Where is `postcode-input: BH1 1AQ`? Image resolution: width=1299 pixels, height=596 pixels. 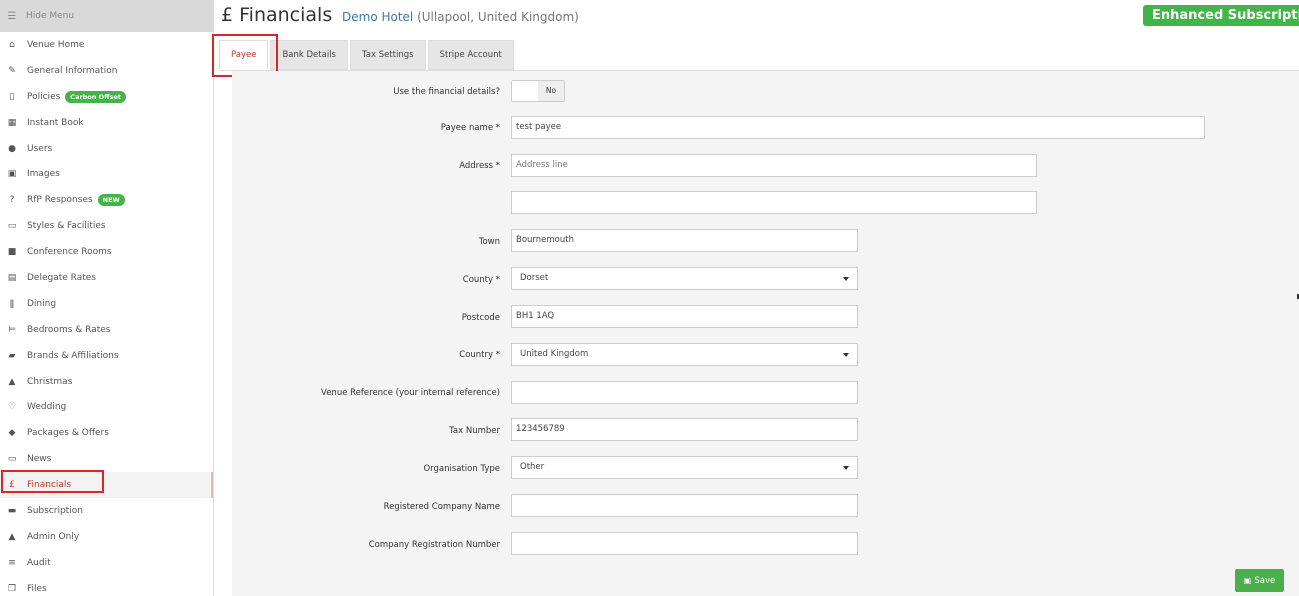 postcode-input: BH1 1AQ is located at coordinates (684, 316).